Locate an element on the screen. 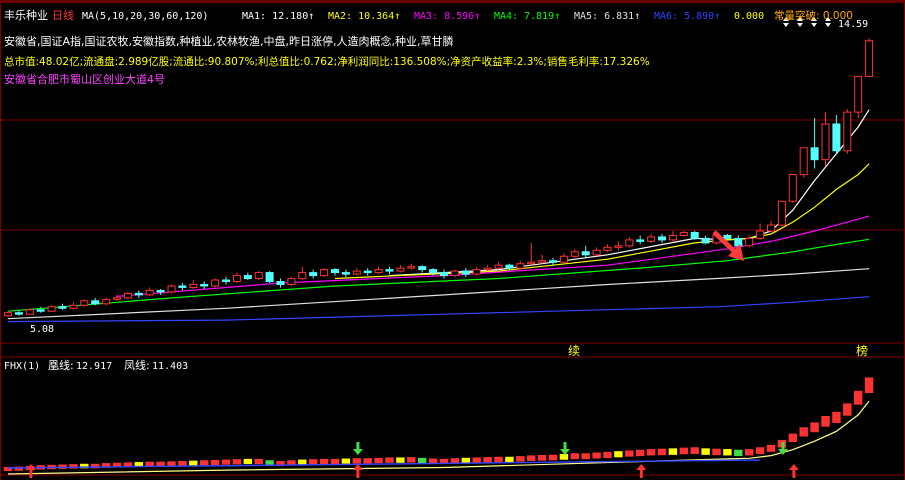 This screenshot has height=480, width=905. company-address: 安徽省合肥市蜀山区创业大道4号 is located at coordinates (84, 79).